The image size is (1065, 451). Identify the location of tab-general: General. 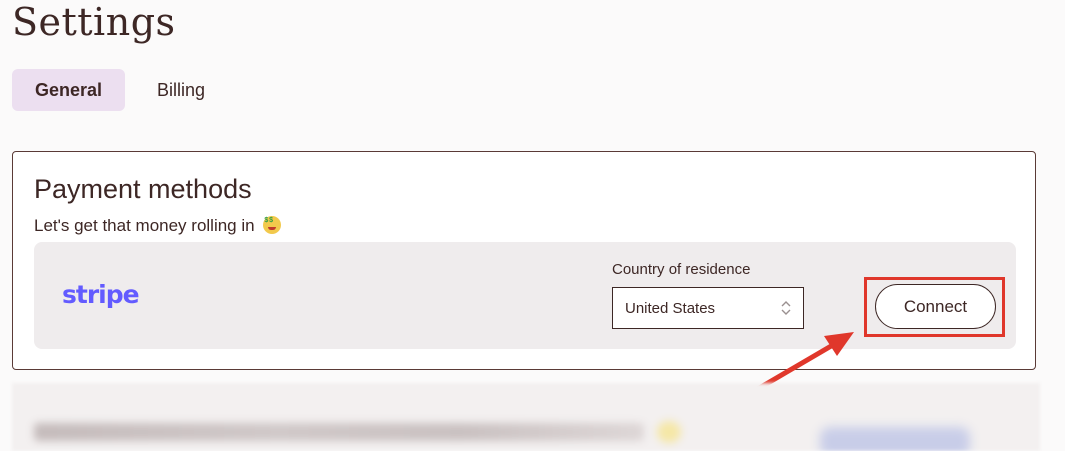
(68, 90).